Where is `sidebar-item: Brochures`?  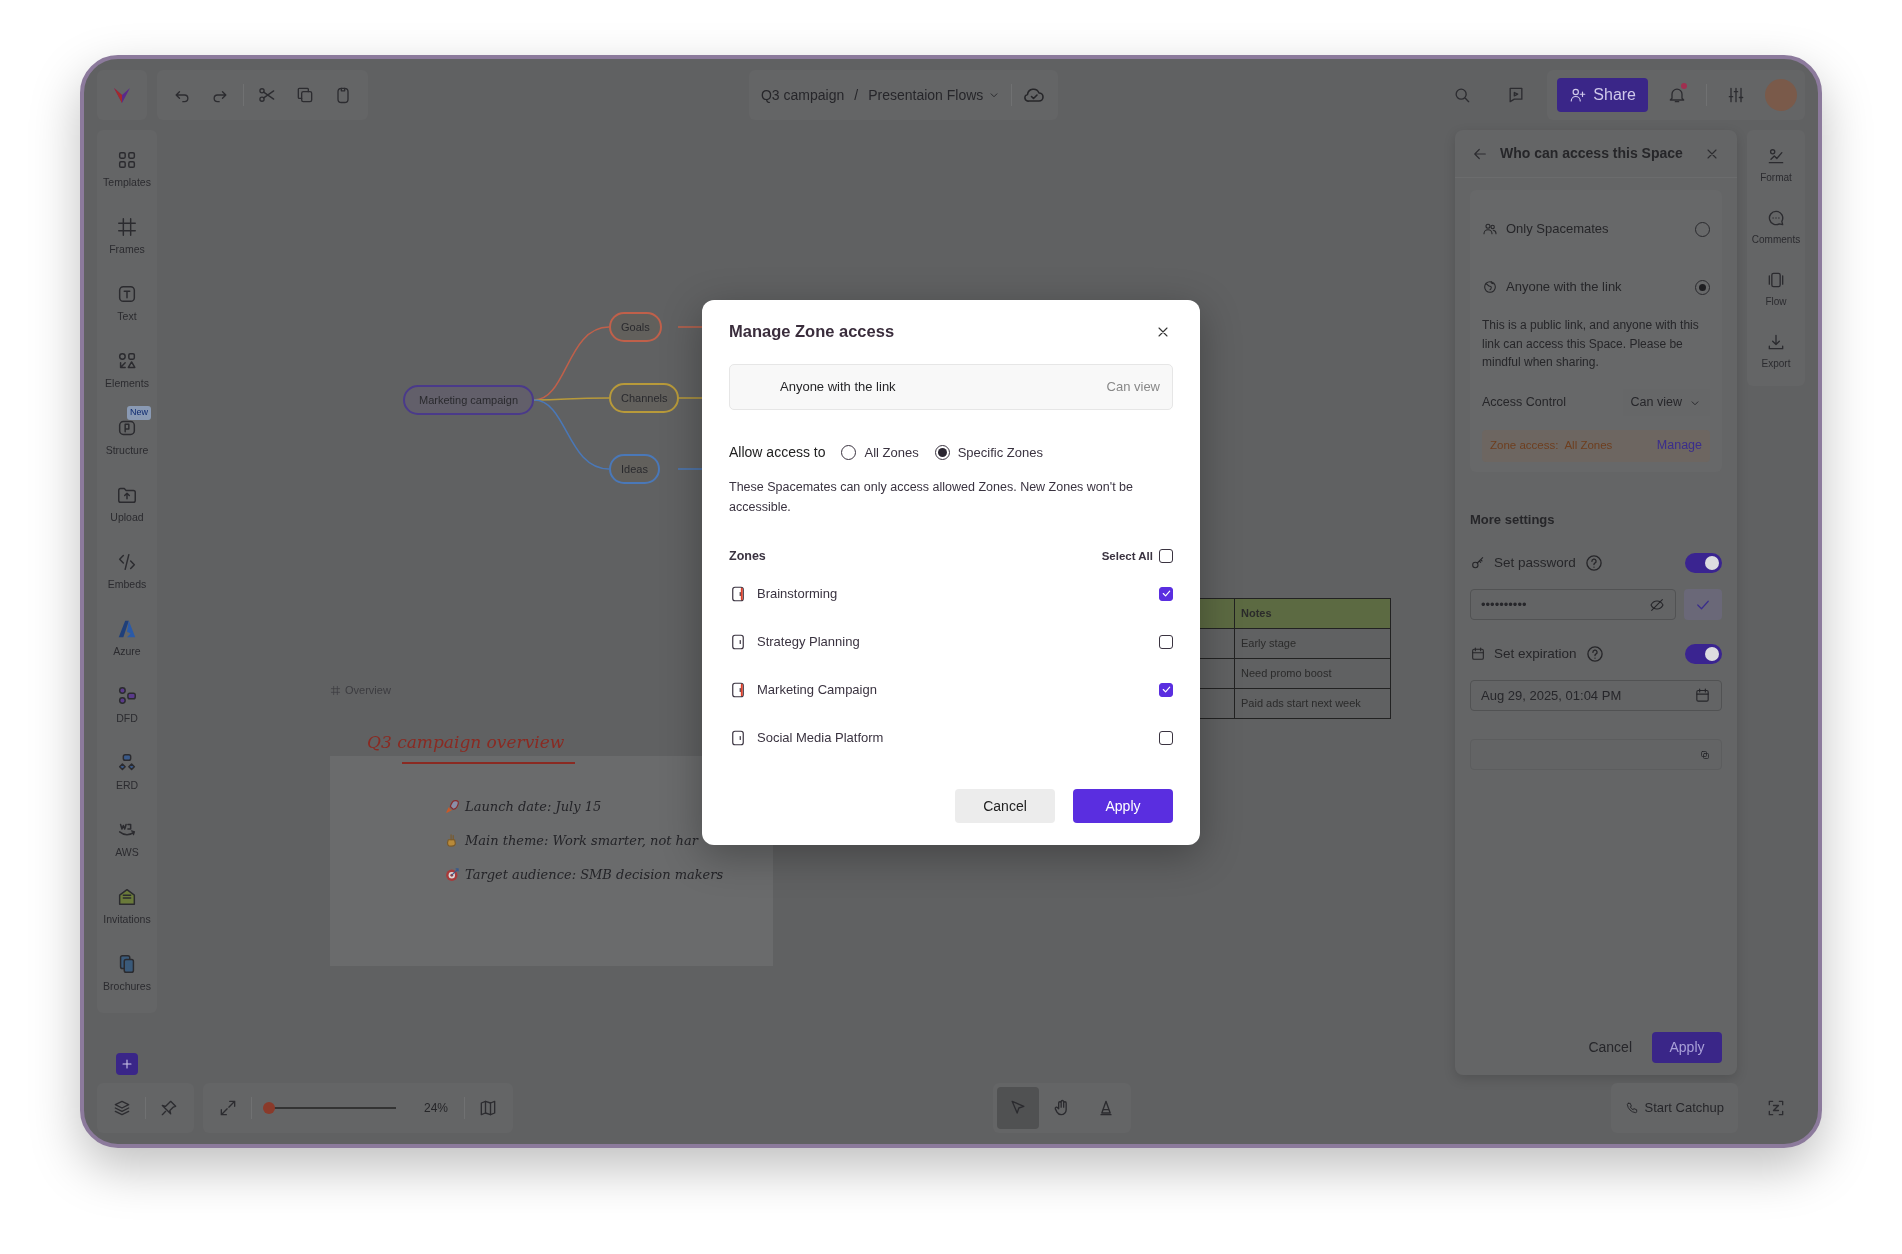
sidebar-item: Brochures is located at coordinates (127, 973).